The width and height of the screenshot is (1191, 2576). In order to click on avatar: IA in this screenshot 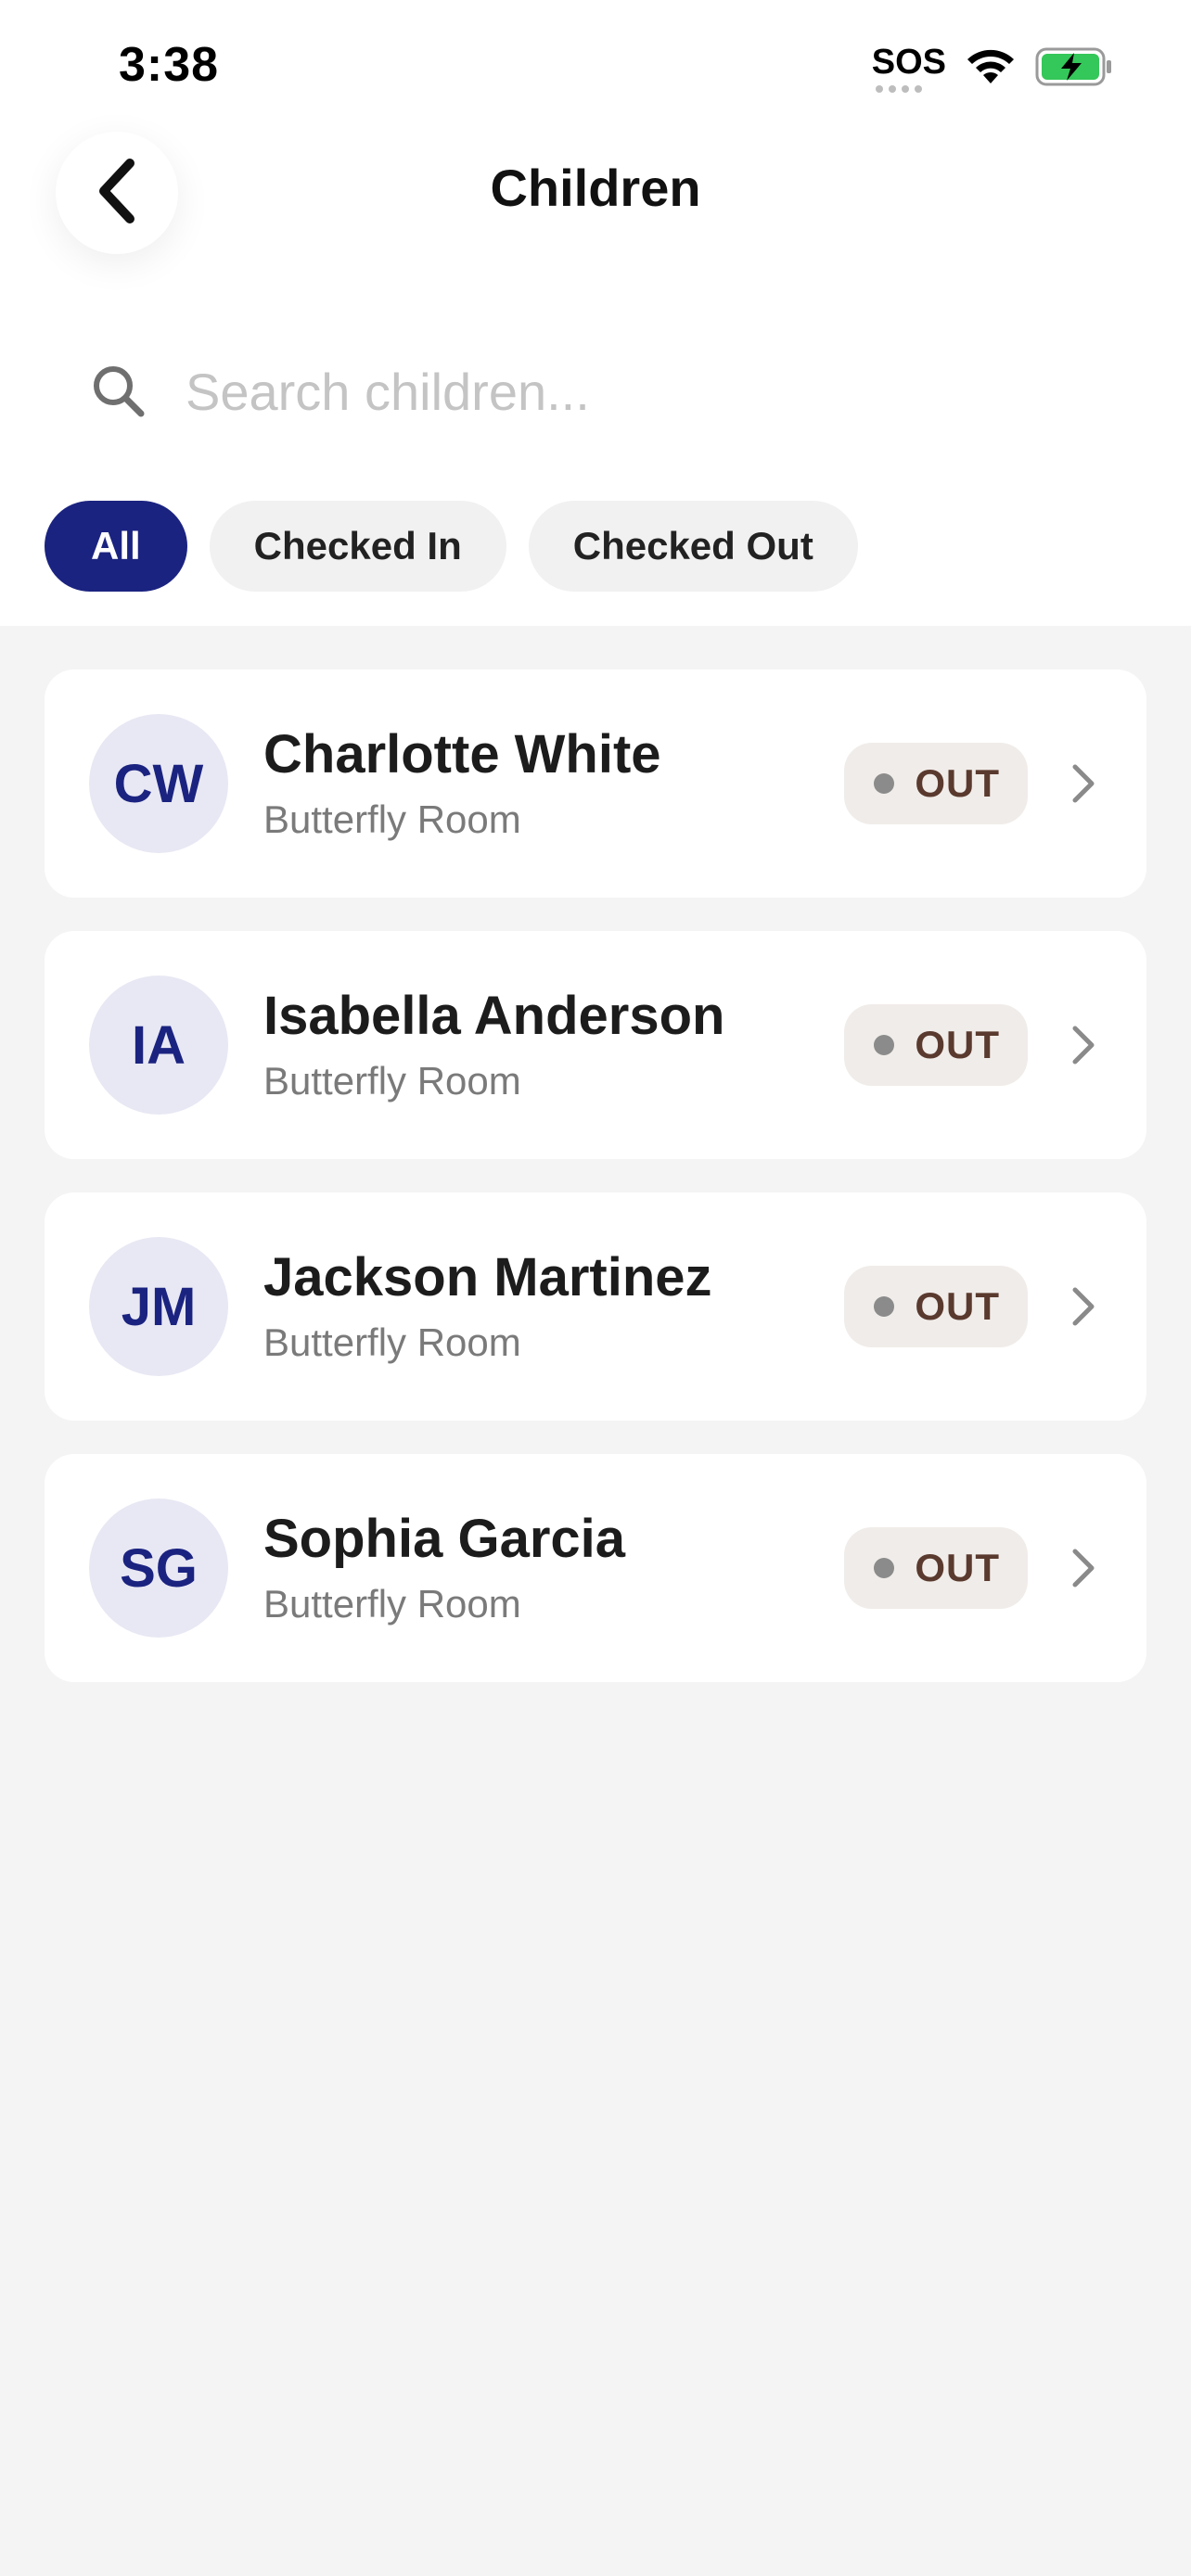, I will do `click(158, 1045)`.